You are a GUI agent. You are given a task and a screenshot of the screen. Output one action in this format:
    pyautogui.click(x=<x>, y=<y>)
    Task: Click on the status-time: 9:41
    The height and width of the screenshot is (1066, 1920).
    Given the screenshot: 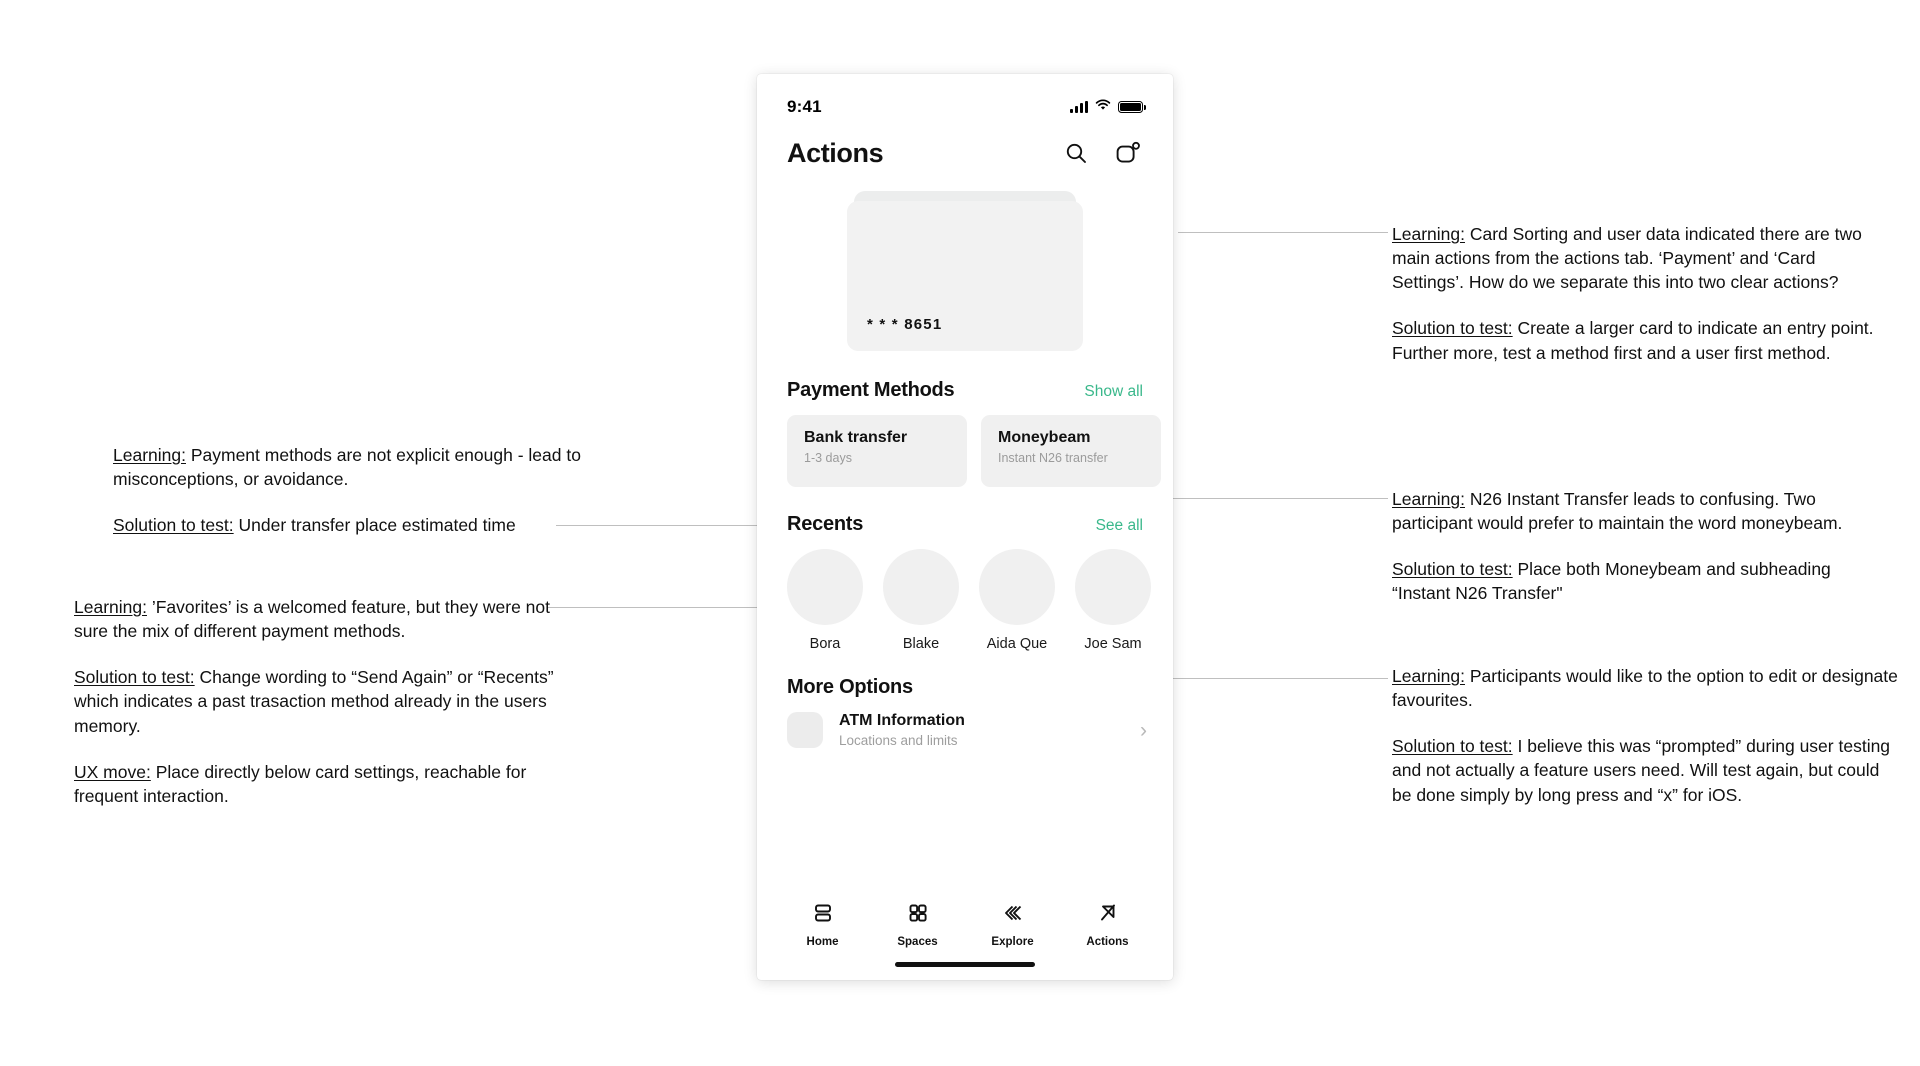 What is the action you would take?
    pyautogui.click(x=804, y=106)
    